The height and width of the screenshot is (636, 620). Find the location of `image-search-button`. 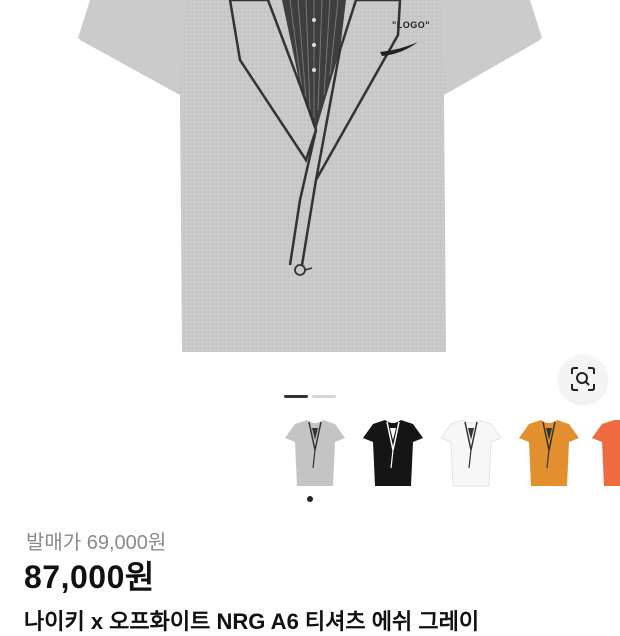

image-search-button is located at coordinates (583, 379).